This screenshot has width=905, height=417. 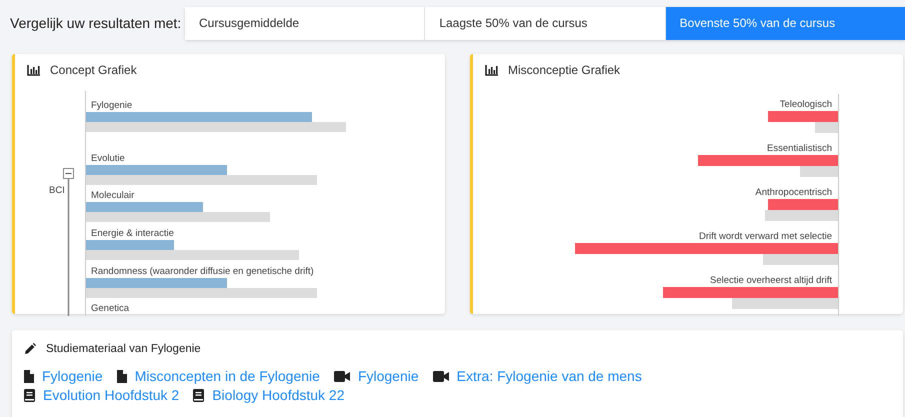 I want to click on group-label: BCI, so click(x=57, y=190).